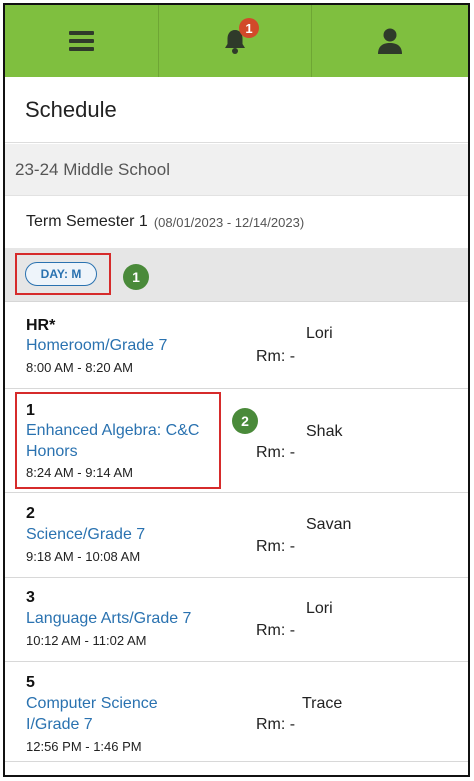 The height and width of the screenshot is (781, 474). What do you see at coordinates (112, 441) in the screenshot?
I see `course-link: Enhanced Algebra: C&C Honors` at bounding box center [112, 441].